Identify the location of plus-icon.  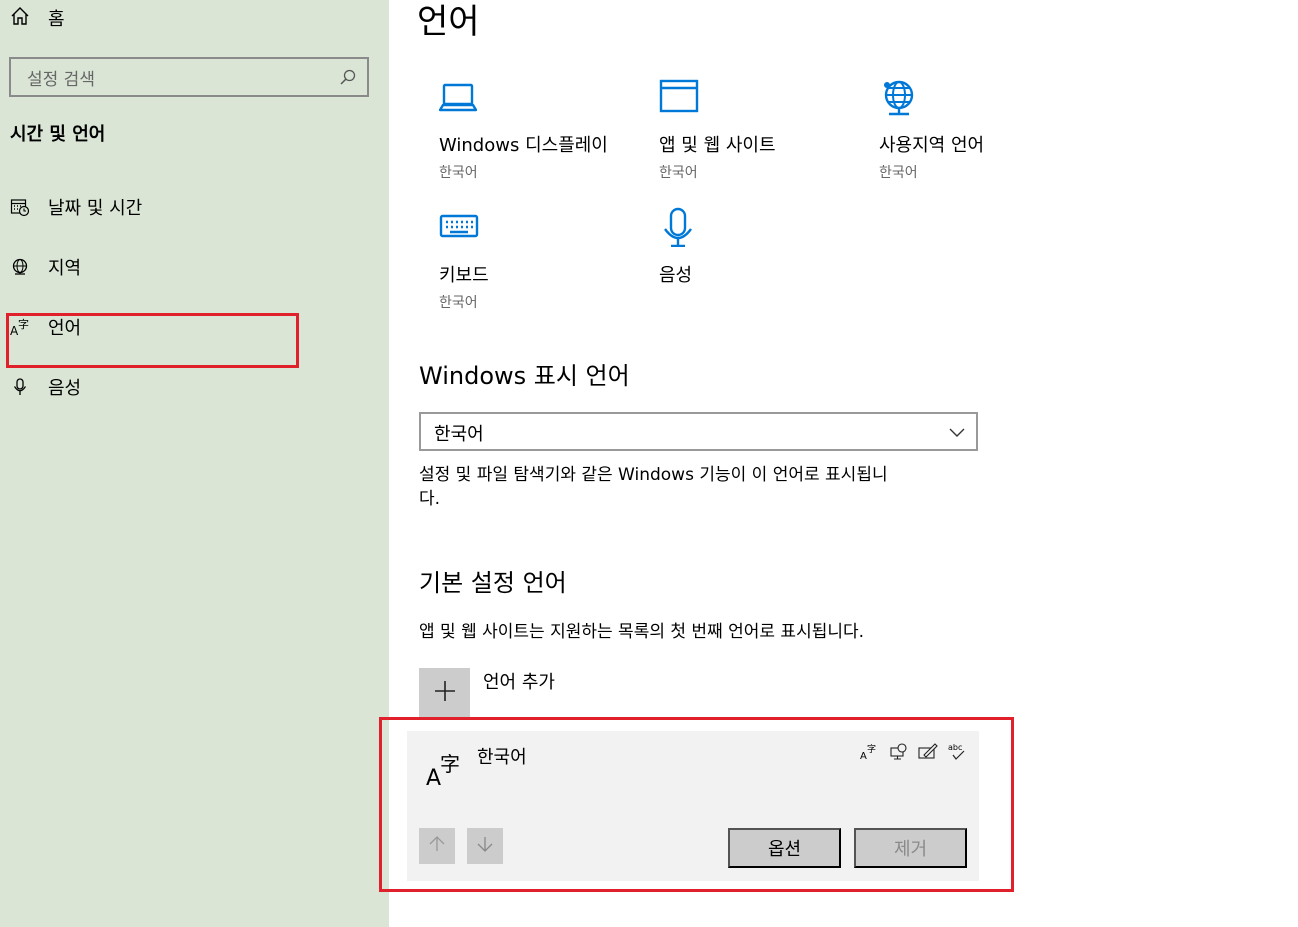
(445, 693).